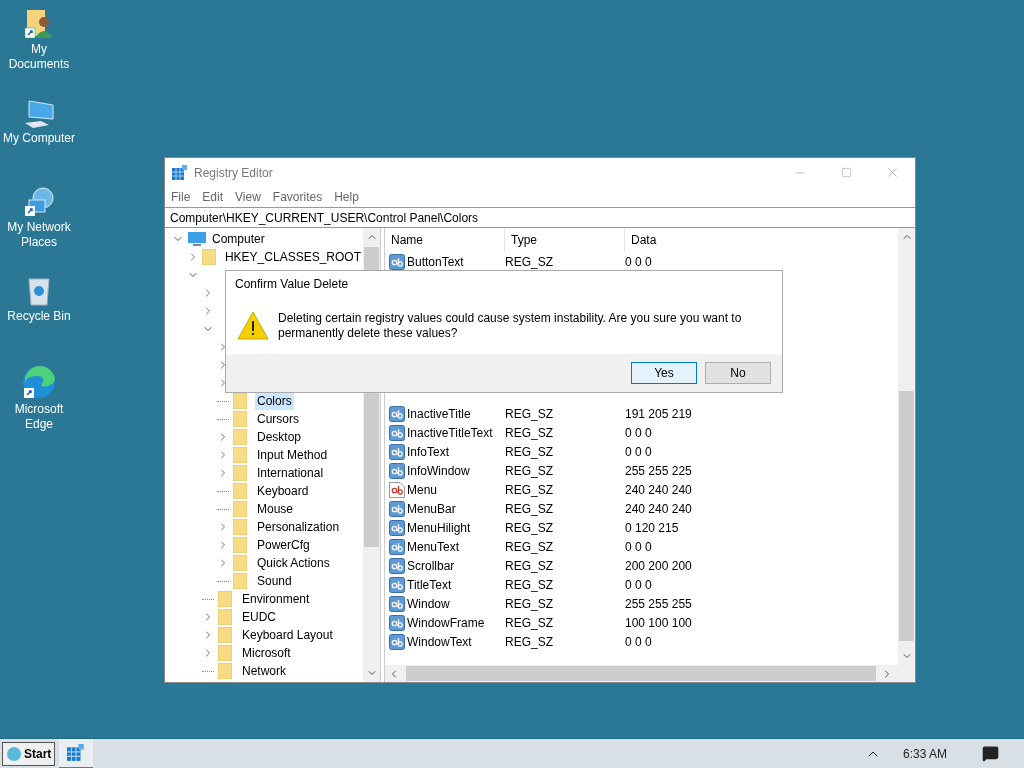 This screenshot has width=1024, height=768. What do you see at coordinates (422, 489) in the screenshot?
I see `value-name: Menu` at bounding box center [422, 489].